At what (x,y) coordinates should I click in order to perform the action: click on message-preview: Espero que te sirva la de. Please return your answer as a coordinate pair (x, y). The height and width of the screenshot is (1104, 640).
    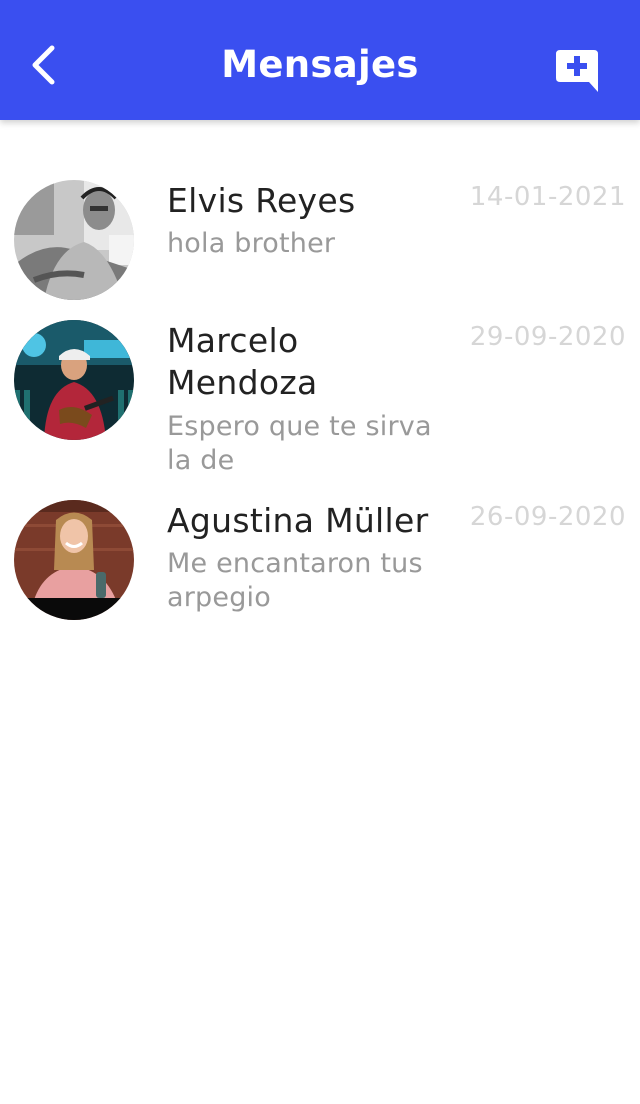
    Looking at the image, I should click on (299, 443).